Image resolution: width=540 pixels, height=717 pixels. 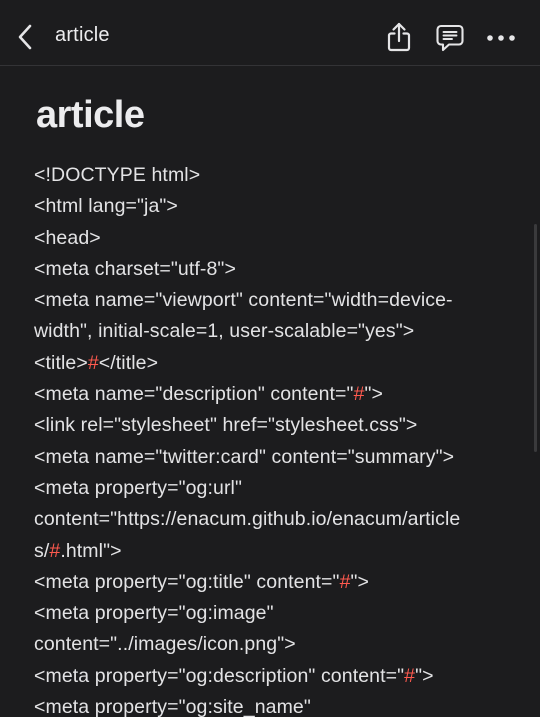 I want to click on code-line: s/#.html">, so click(x=275, y=551).